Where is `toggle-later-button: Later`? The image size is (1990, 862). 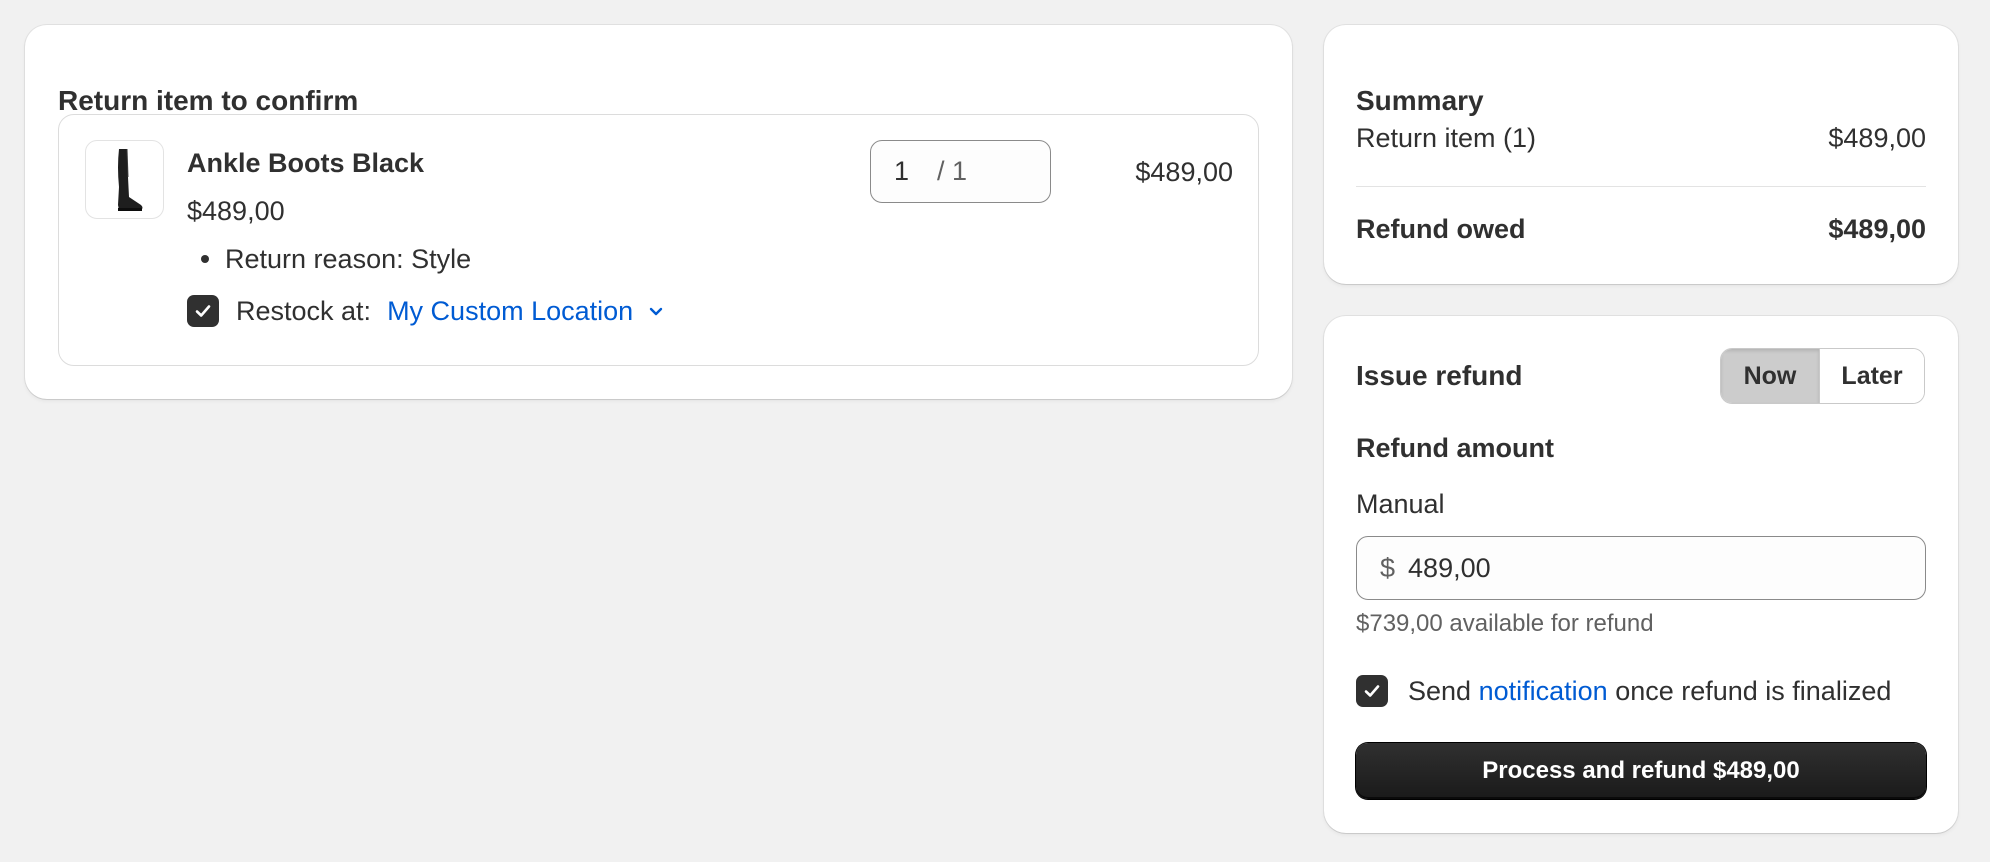
toggle-later-button: Later is located at coordinates (1872, 376).